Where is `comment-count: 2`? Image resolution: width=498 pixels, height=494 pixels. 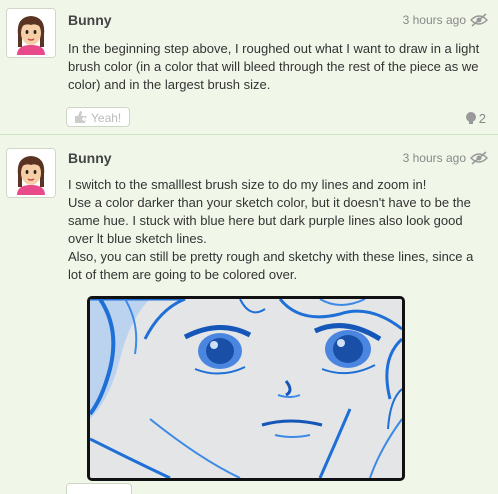 comment-count: 2 is located at coordinates (475, 118).